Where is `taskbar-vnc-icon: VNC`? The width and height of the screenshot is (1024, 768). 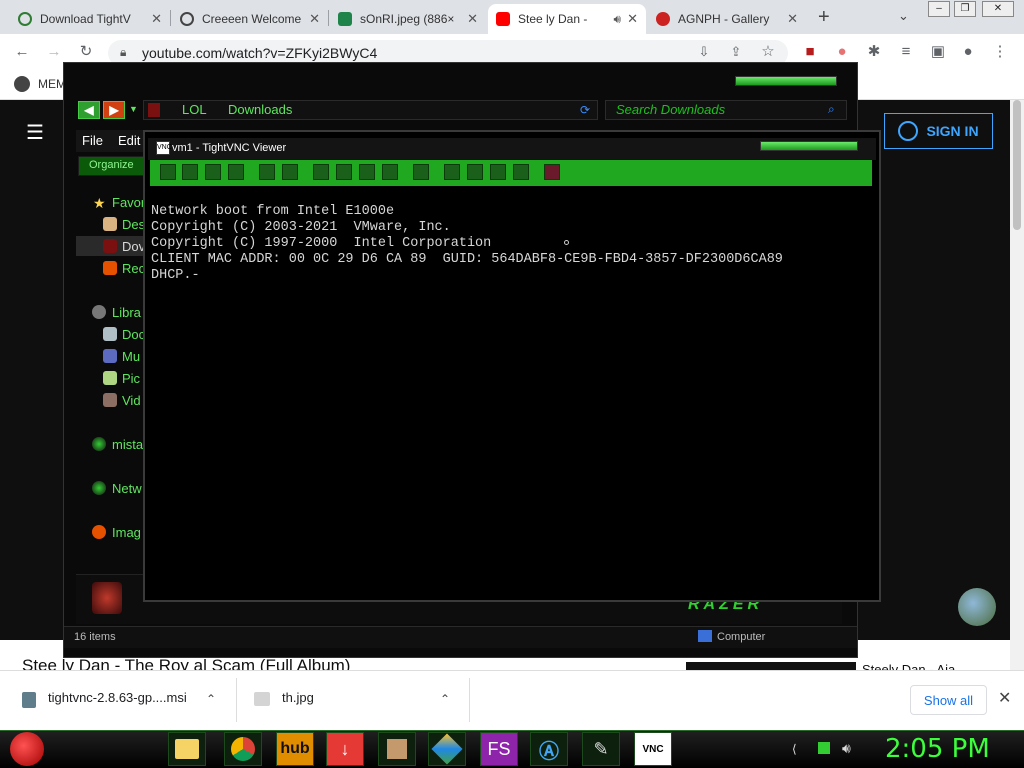
taskbar-vnc-icon: VNC is located at coordinates (653, 749).